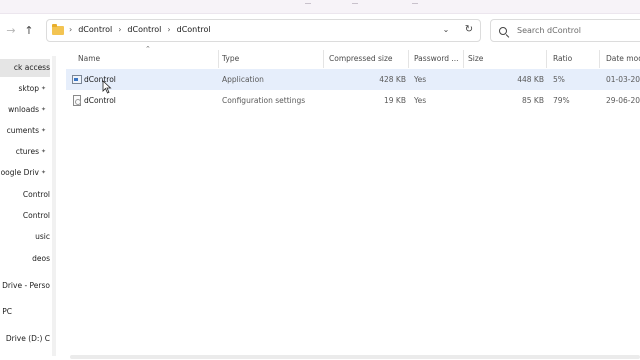  I want to click on sidebar-item-pictures: ctures ✦, so click(25, 152).